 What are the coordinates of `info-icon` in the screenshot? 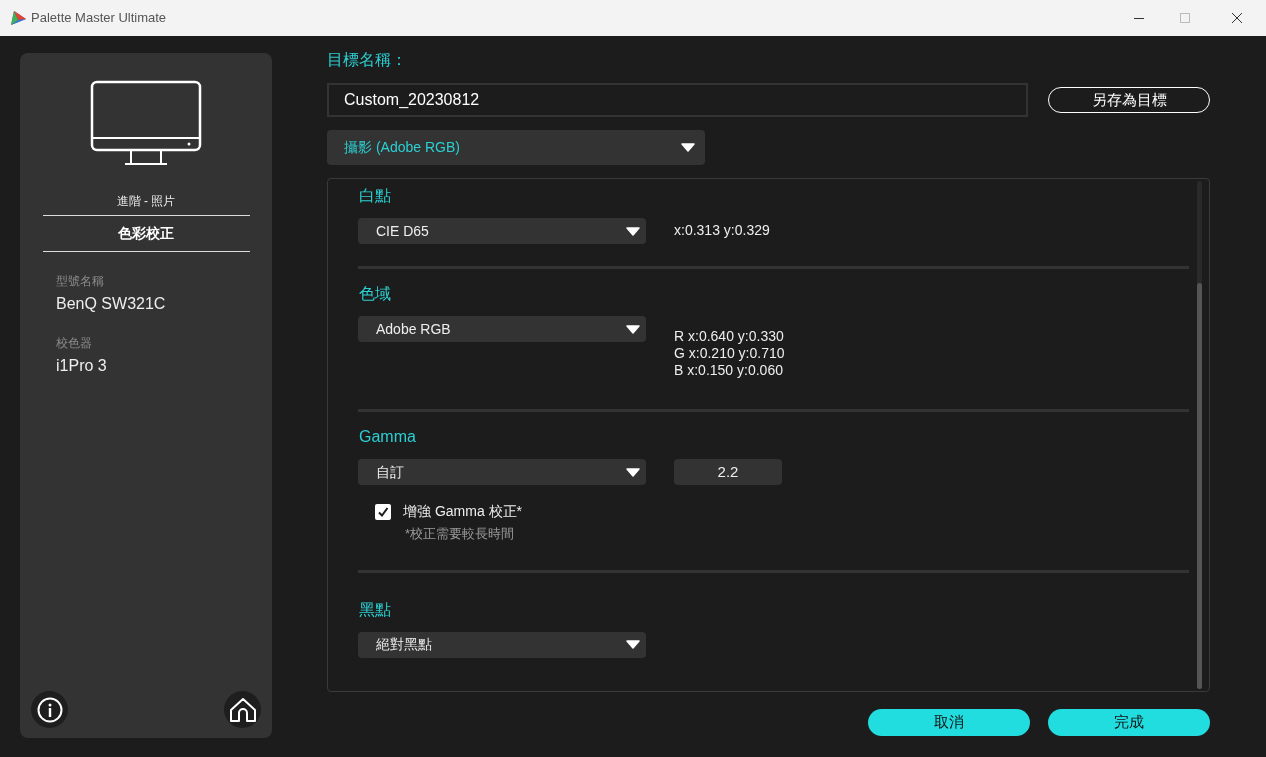 It's located at (49, 709).